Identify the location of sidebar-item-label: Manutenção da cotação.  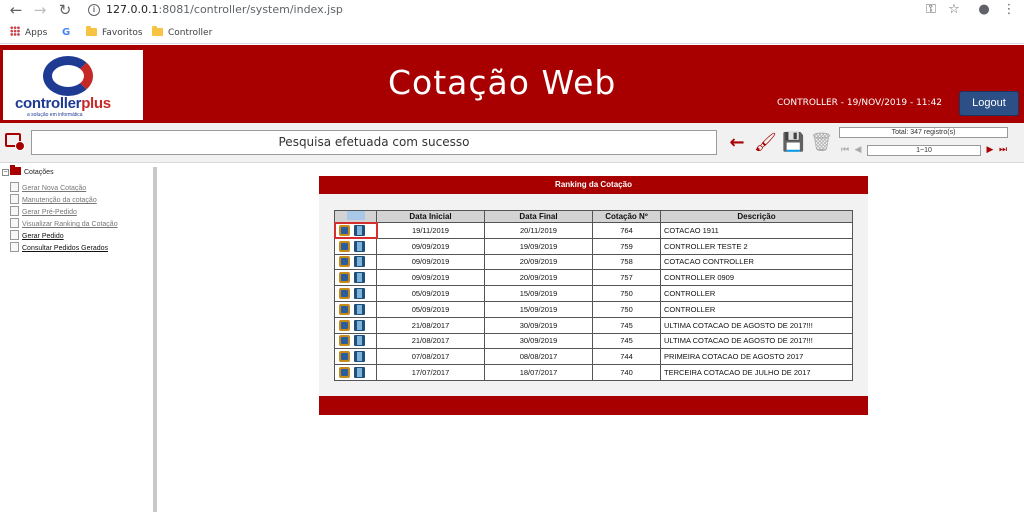
(59, 200).